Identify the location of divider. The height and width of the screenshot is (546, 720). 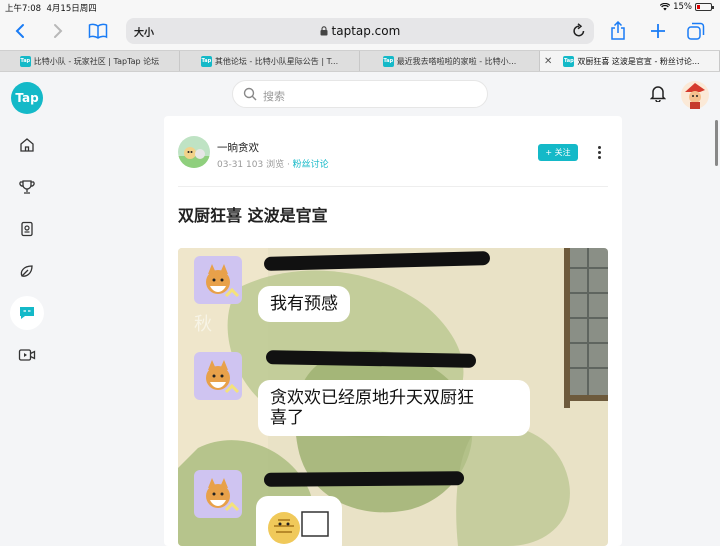
(393, 186).